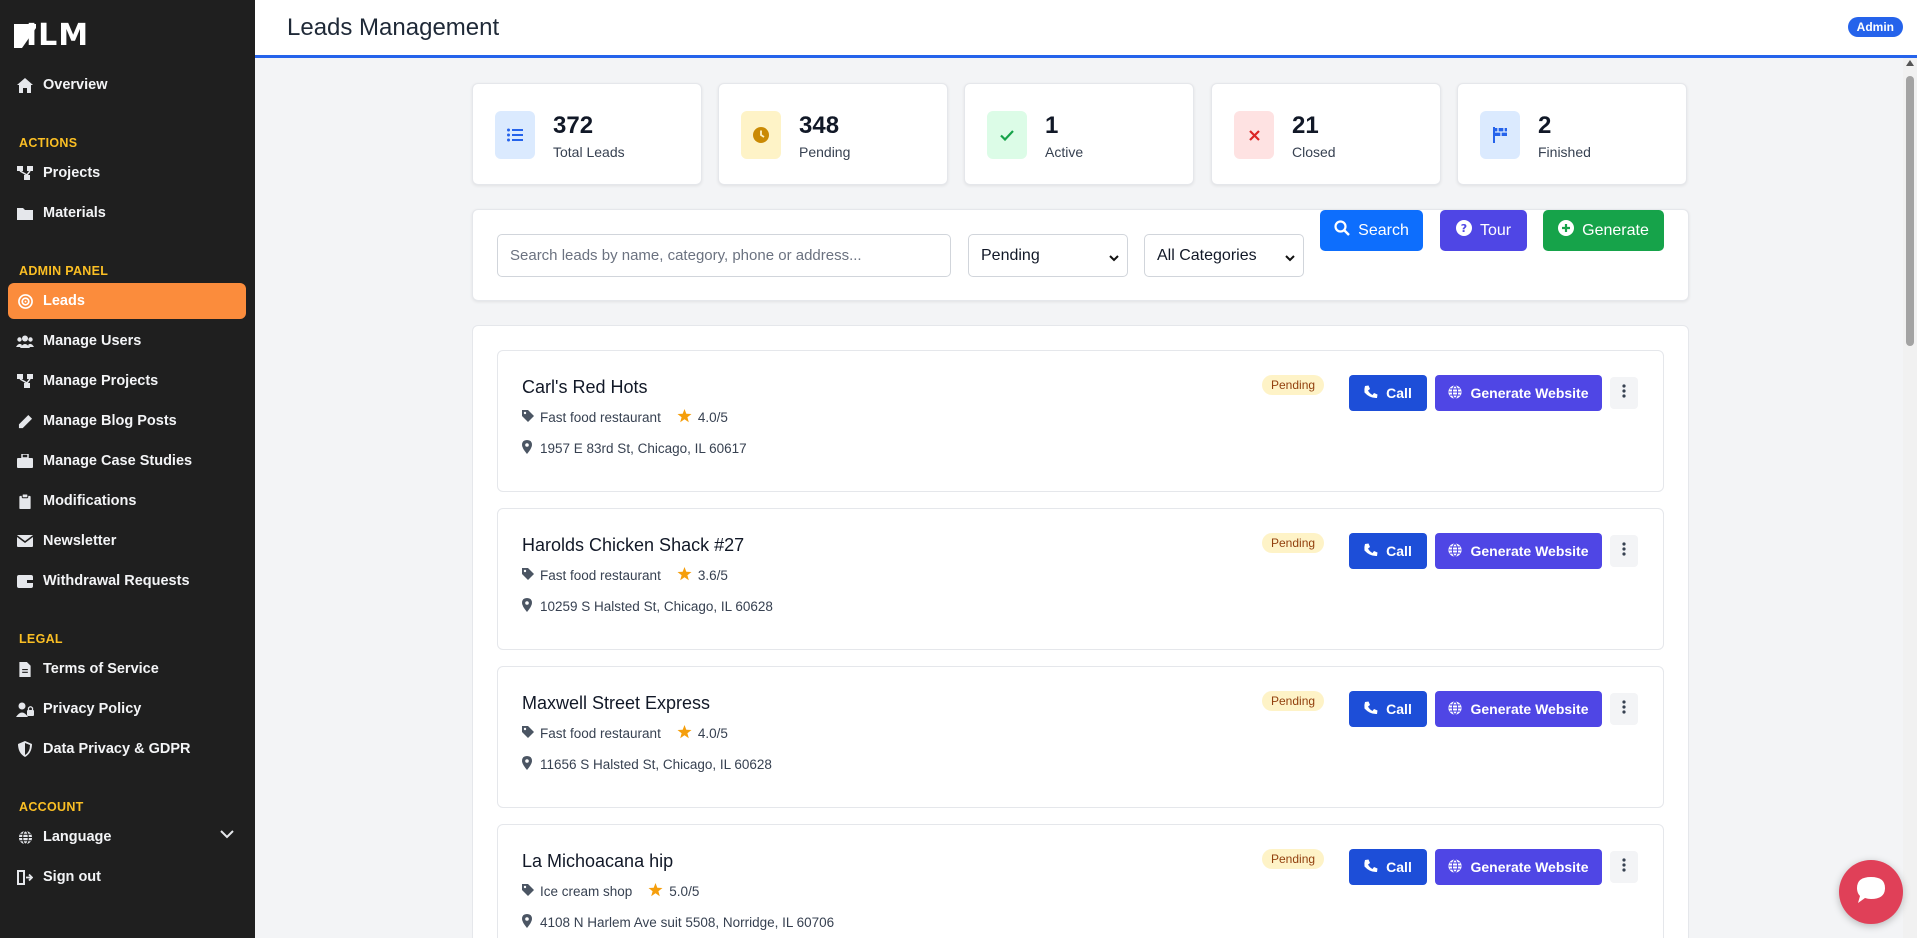  I want to click on sidebar-item-manage-blog-posts: Manage Blog Posts, so click(127, 421).